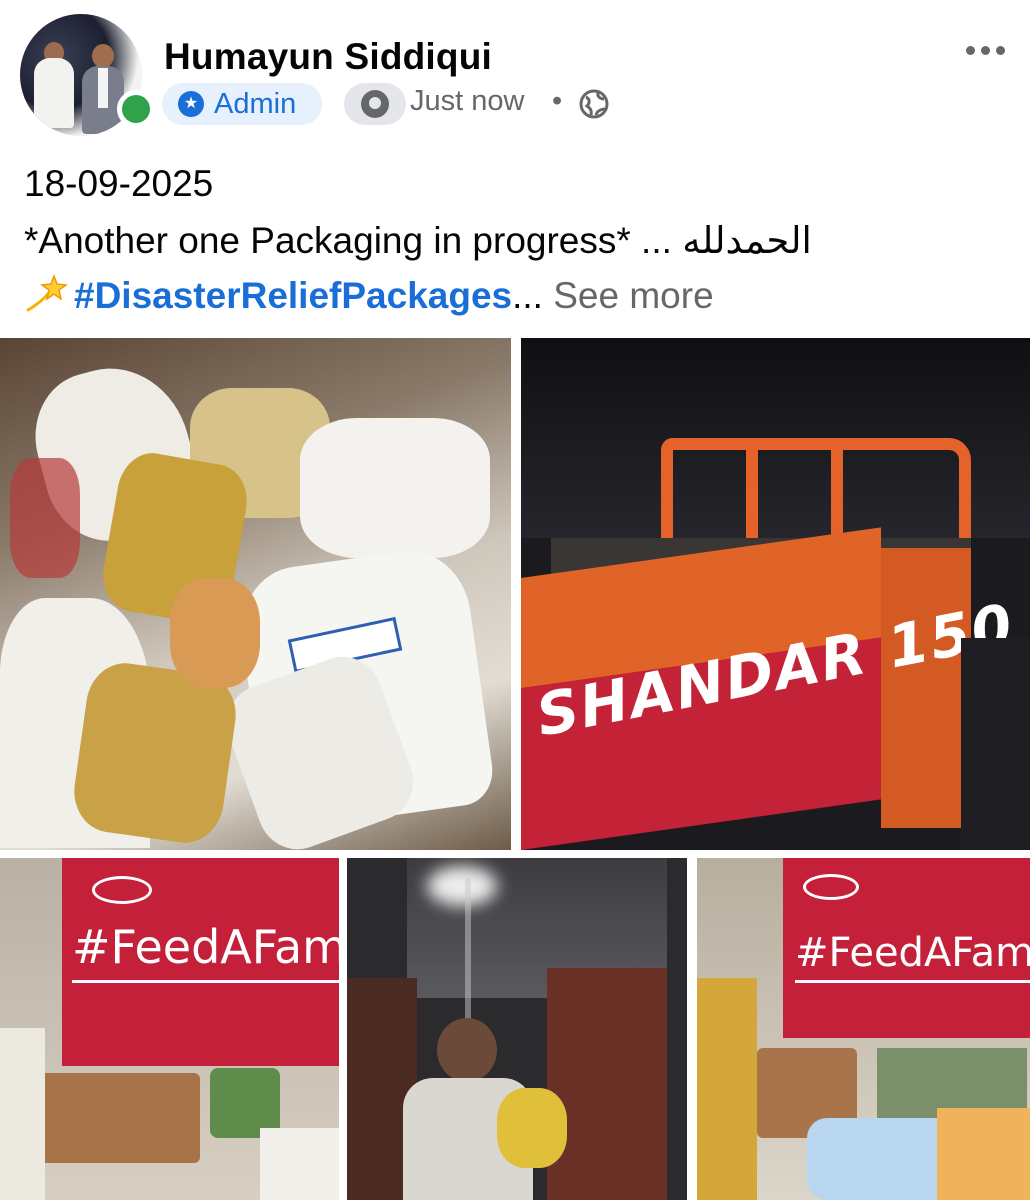 The image size is (1030, 1200). I want to click on admin-role-label: Admin, so click(255, 103).